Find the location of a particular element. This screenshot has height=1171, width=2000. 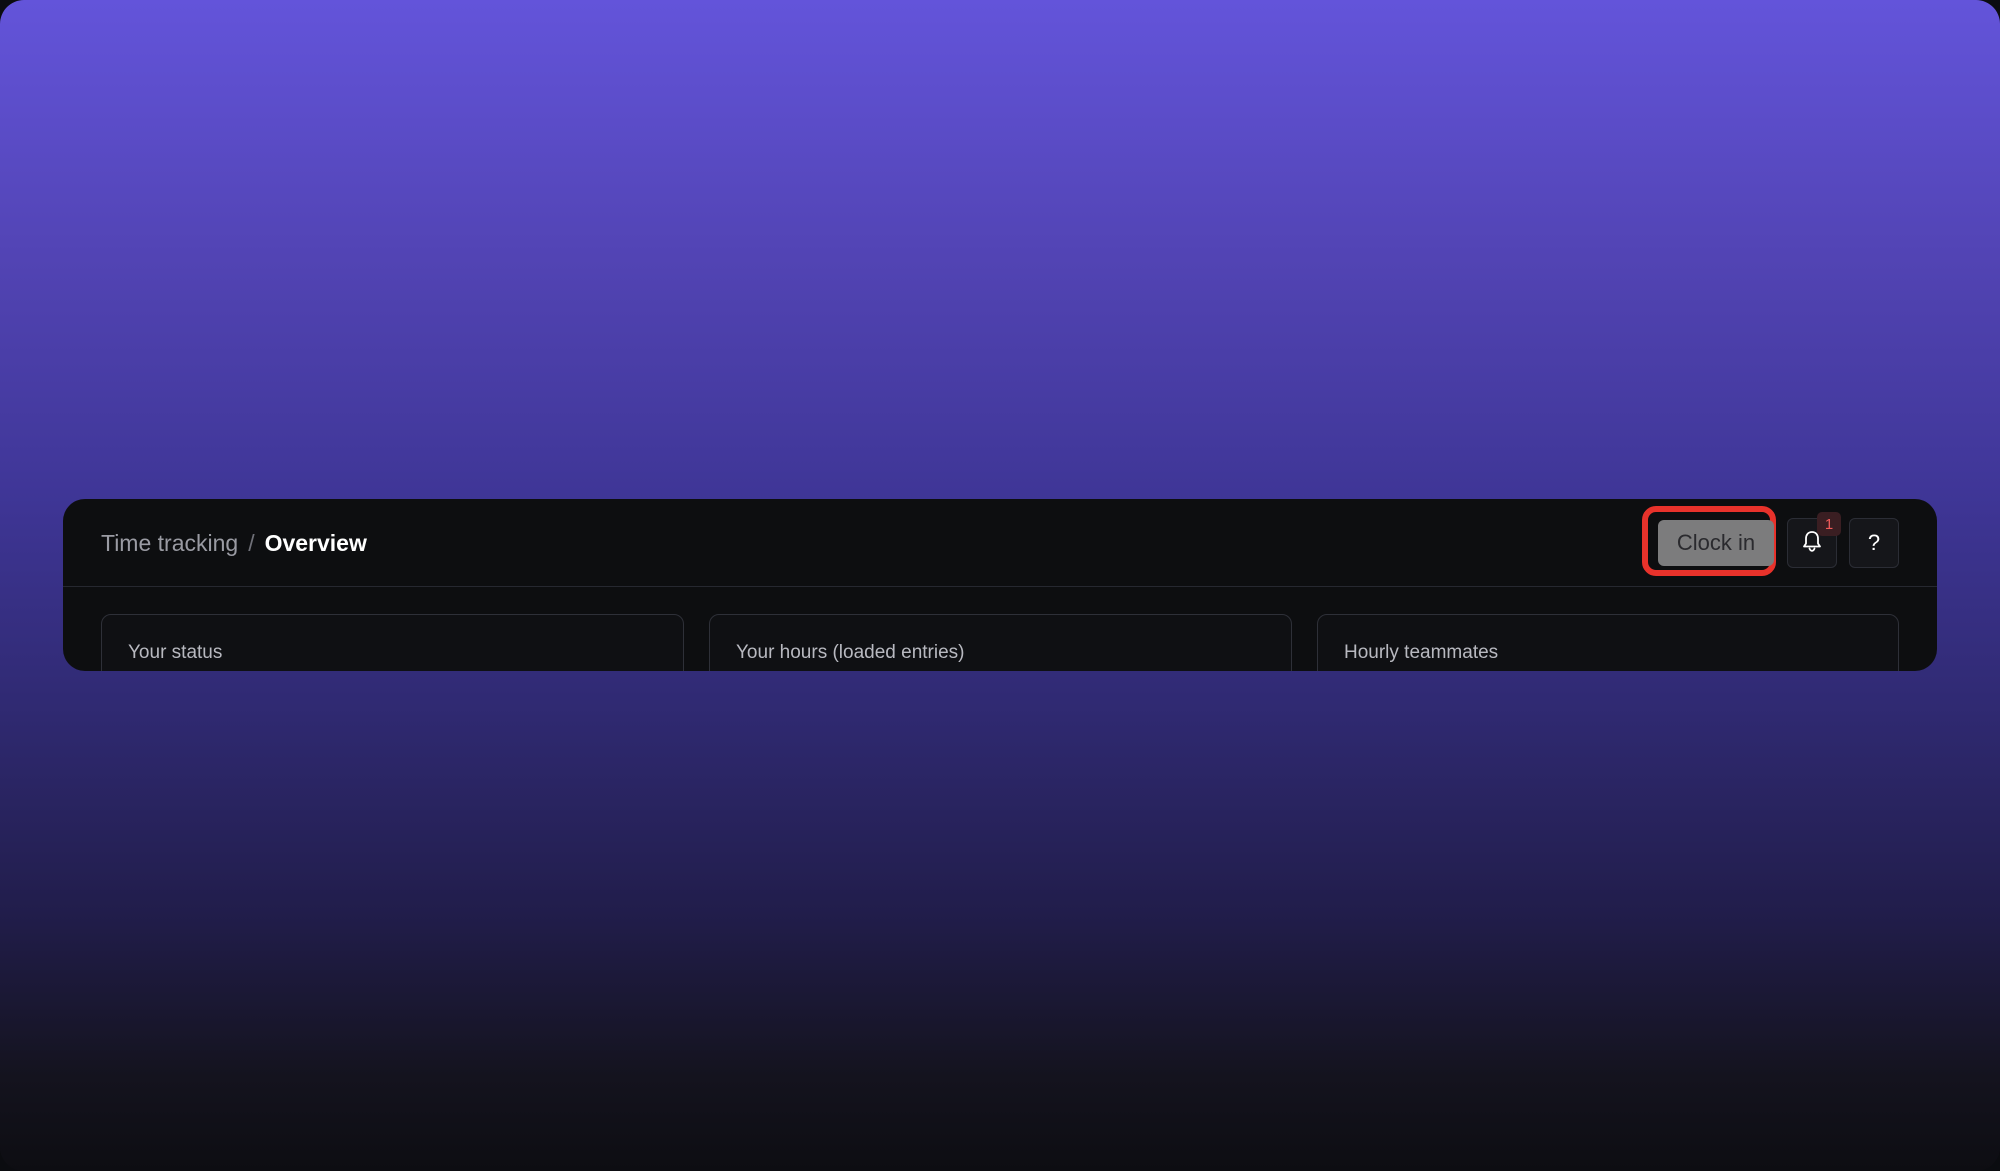

breadcrumb: Time tracking / Overview is located at coordinates (234, 543).